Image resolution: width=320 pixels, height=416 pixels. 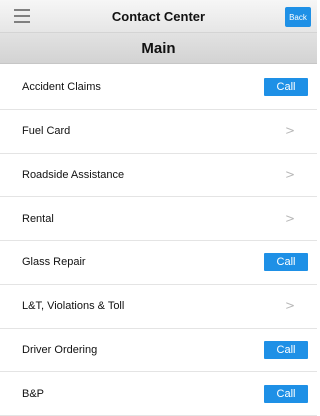 What do you see at coordinates (38, 218) in the screenshot?
I see `list-item-label: Rental` at bounding box center [38, 218].